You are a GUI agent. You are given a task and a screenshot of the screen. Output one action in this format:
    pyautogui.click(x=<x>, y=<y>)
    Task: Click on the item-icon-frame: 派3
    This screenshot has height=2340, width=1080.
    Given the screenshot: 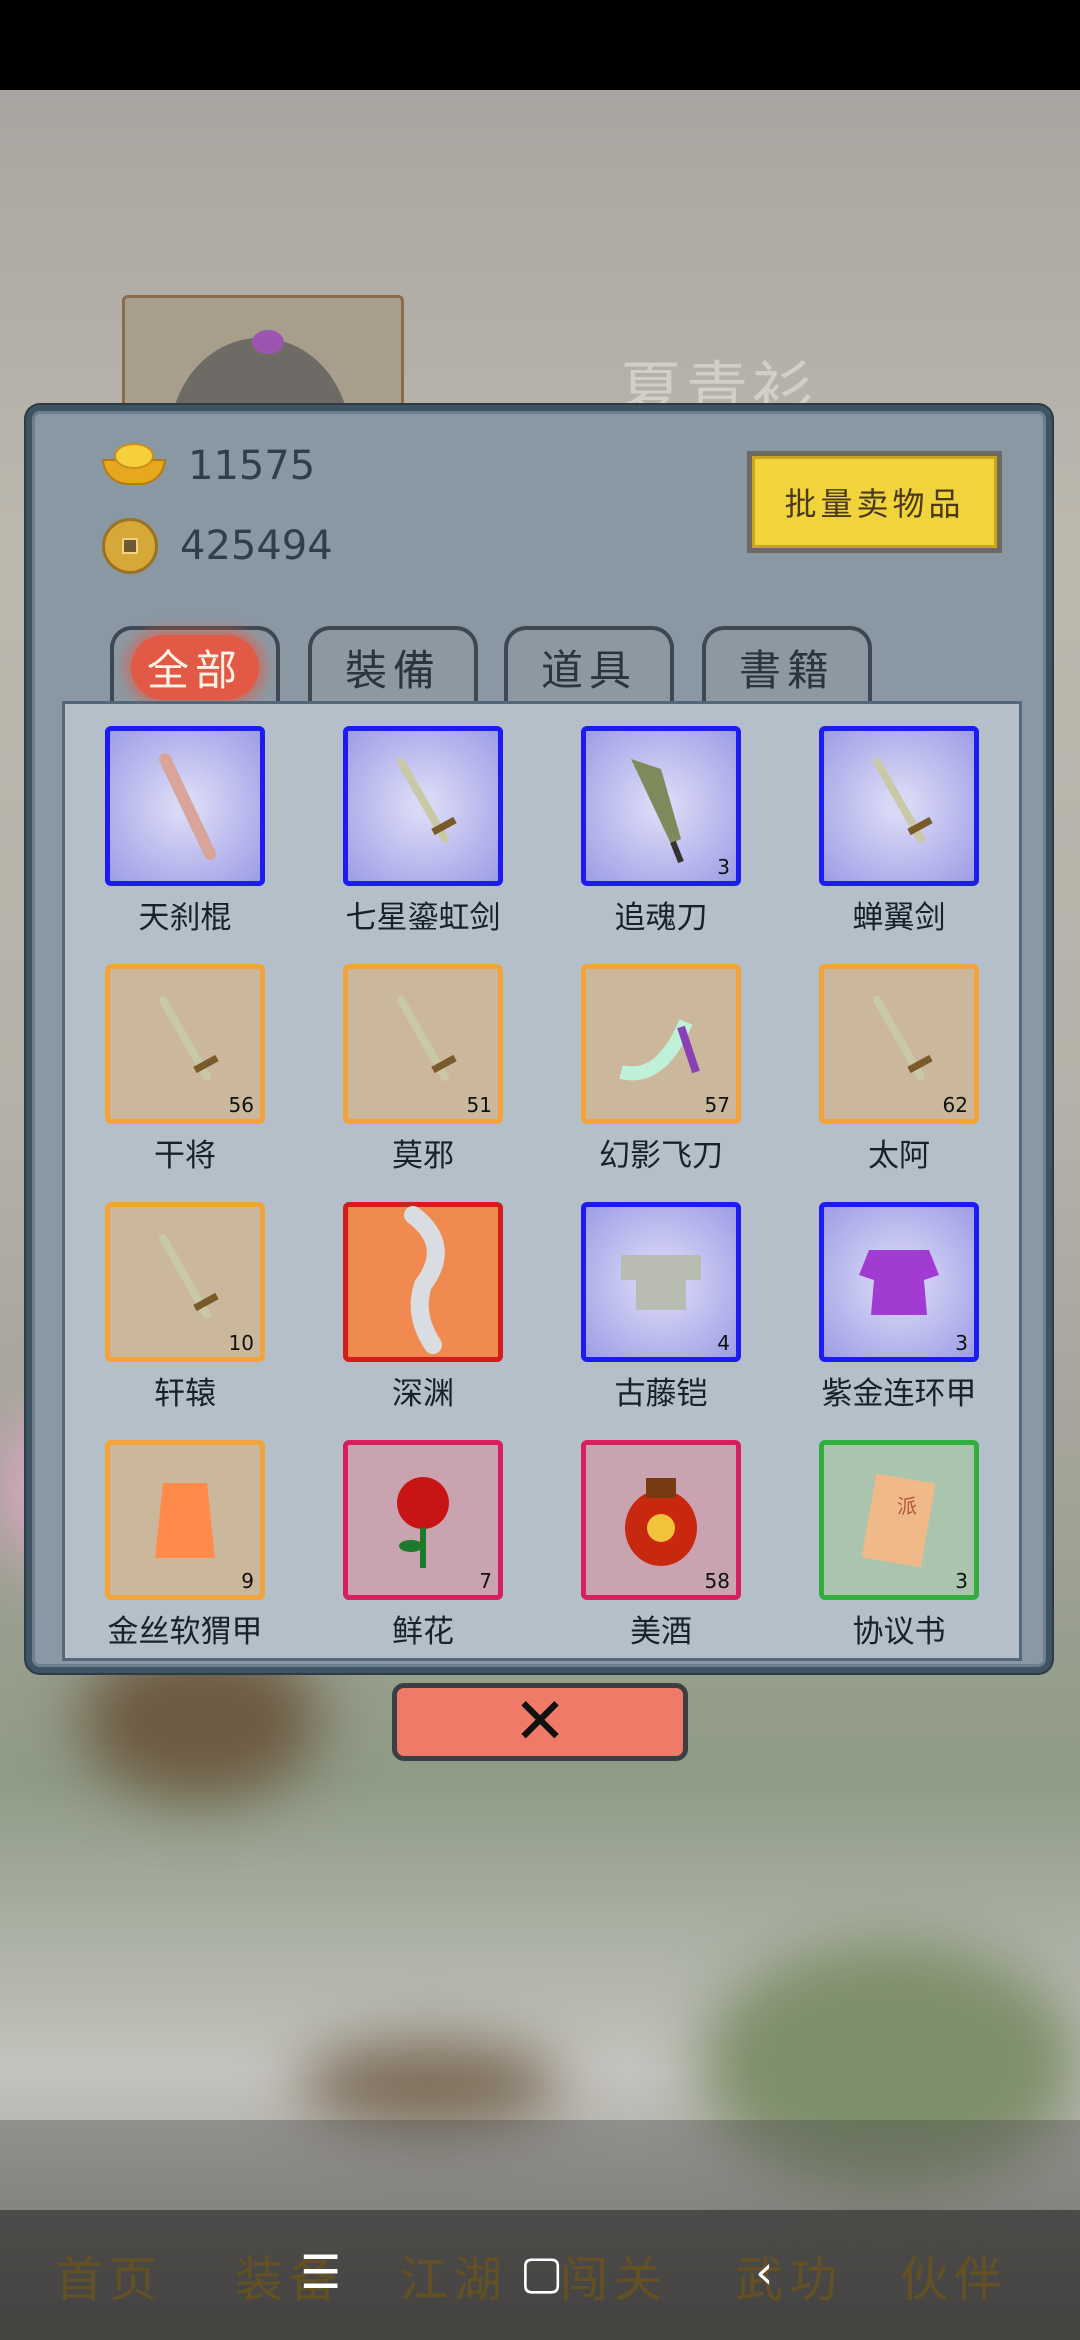 What is the action you would take?
    pyautogui.click(x=899, y=1520)
    